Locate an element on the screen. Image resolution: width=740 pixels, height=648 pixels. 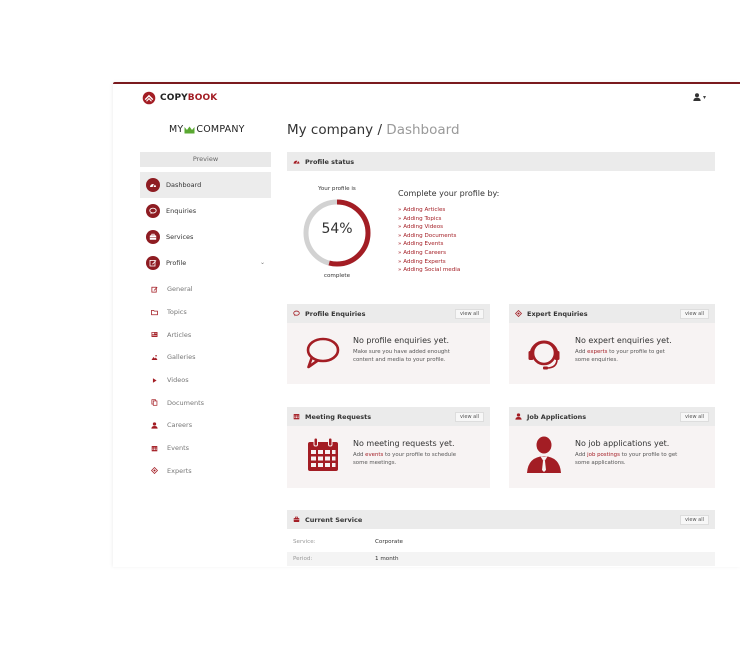
complete-profile-link: » Adding Documents is located at coordinates (429, 236).